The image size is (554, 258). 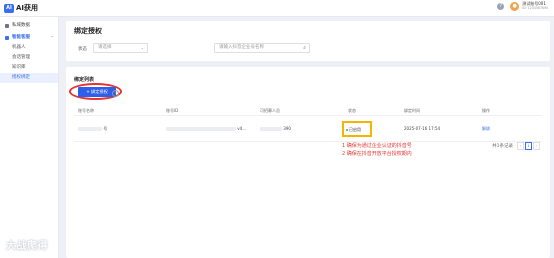 What do you see at coordinates (84, 80) in the screenshot?
I see `list-title: 绑定列表` at bounding box center [84, 80].